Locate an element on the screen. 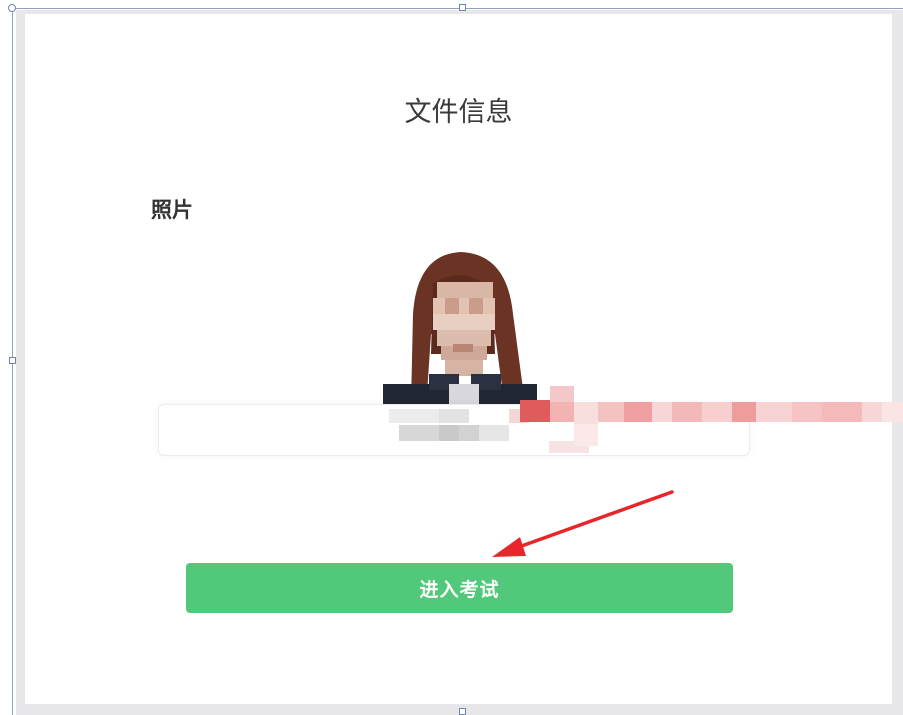 The image size is (903, 715). frame-resize-handle-left is located at coordinates (12, 360).